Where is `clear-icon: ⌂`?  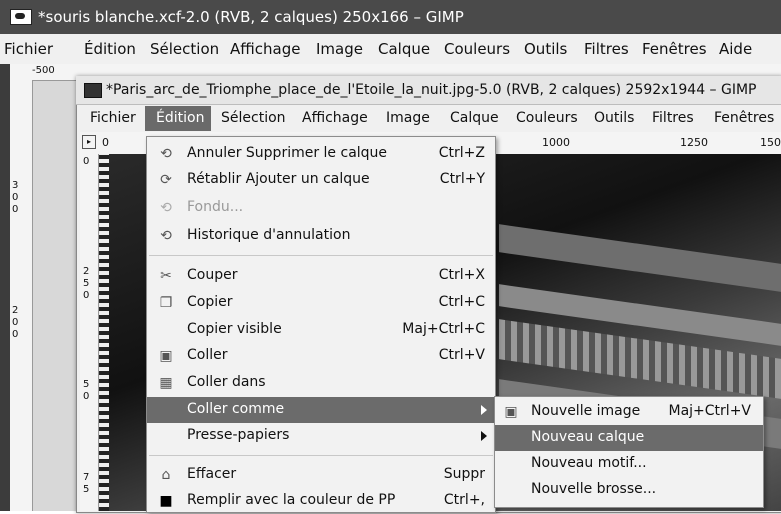
clear-icon: ⌂ is located at coordinates (166, 475).